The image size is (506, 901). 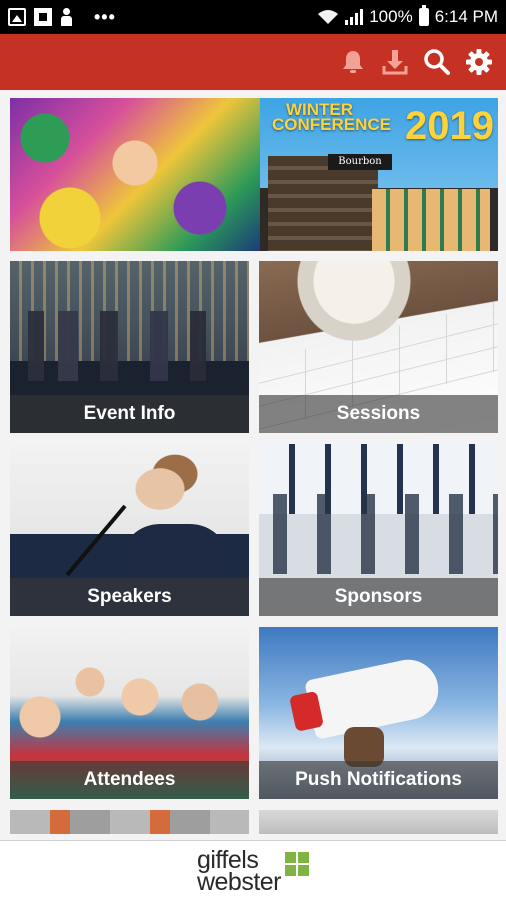 I want to click on search-icon, so click(x=437, y=62).